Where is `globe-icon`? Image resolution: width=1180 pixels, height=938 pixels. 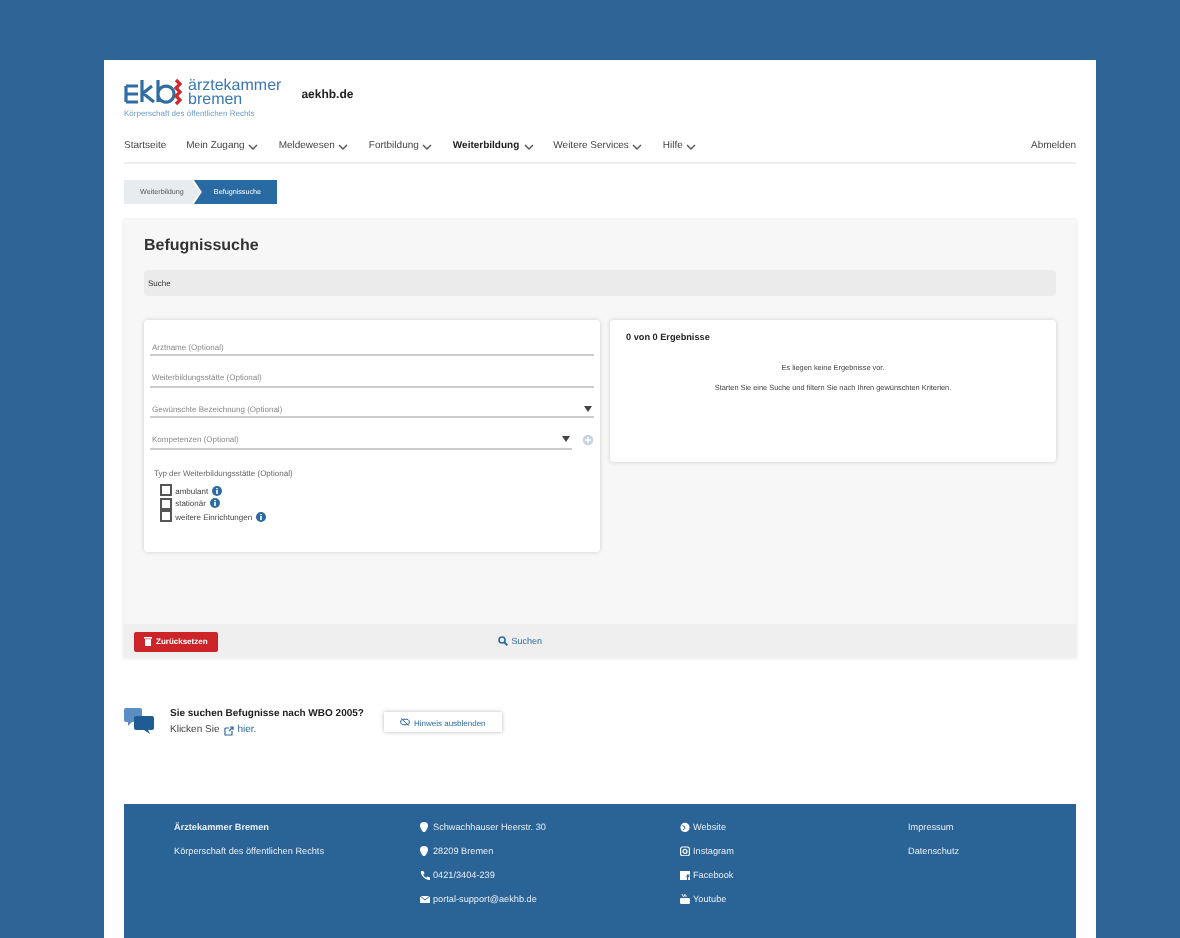 globe-icon is located at coordinates (685, 826).